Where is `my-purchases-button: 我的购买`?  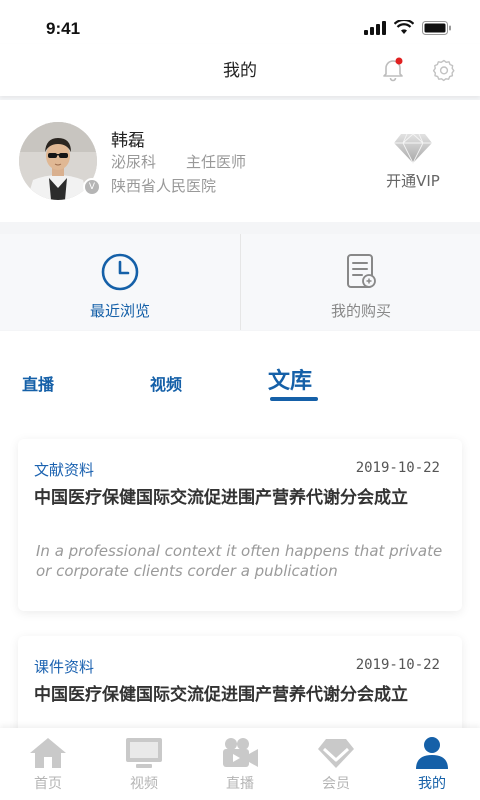 my-purchases-button: 我的购买 is located at coordinates (360, 282).